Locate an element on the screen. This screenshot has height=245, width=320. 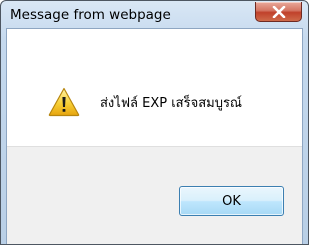
close-button is located at coordinates (278, 12).